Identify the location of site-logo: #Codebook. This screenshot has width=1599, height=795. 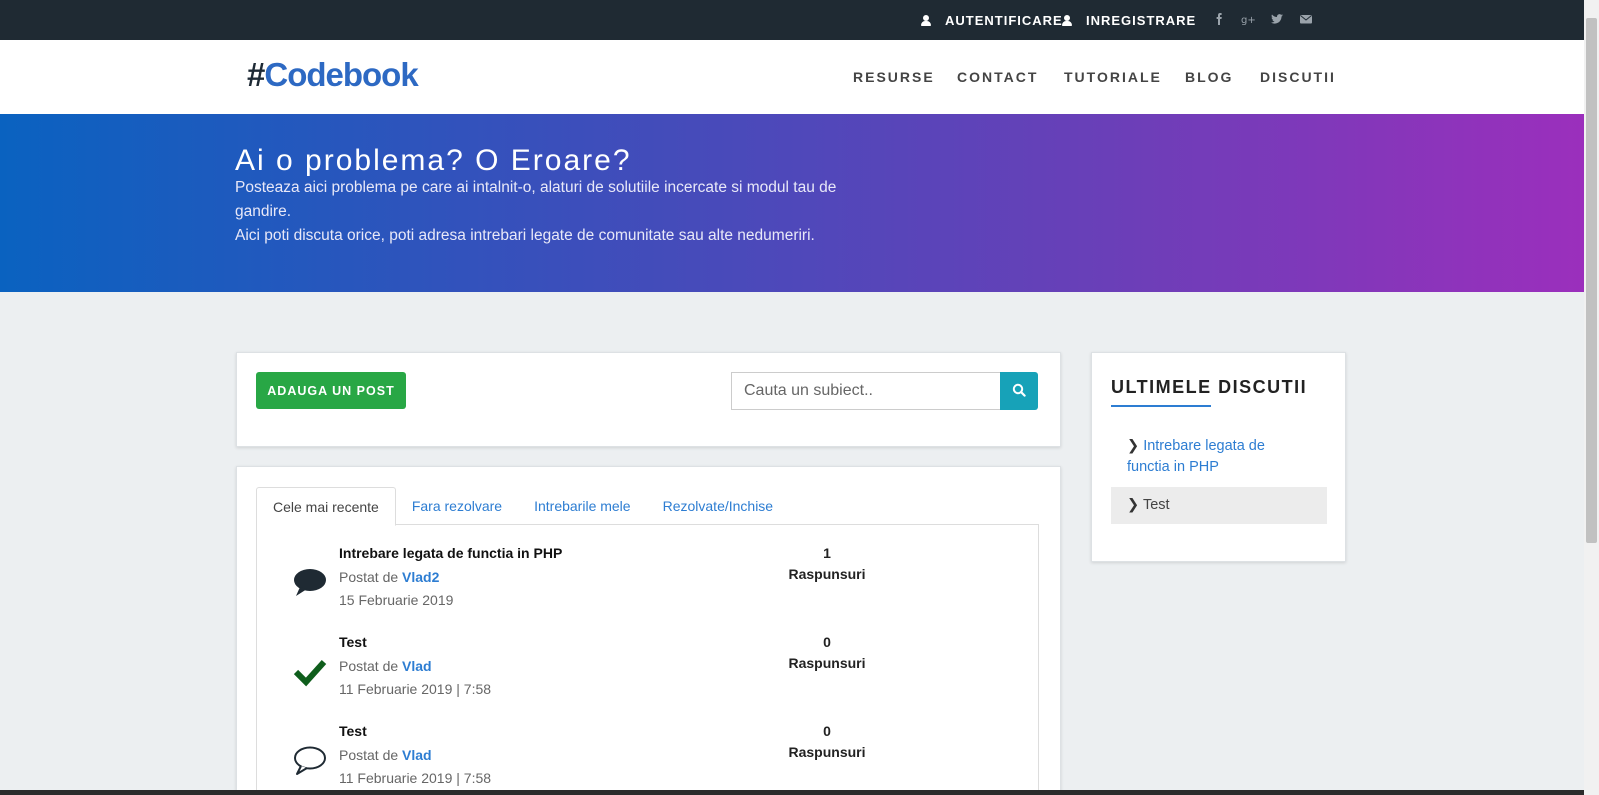
(333, 75).